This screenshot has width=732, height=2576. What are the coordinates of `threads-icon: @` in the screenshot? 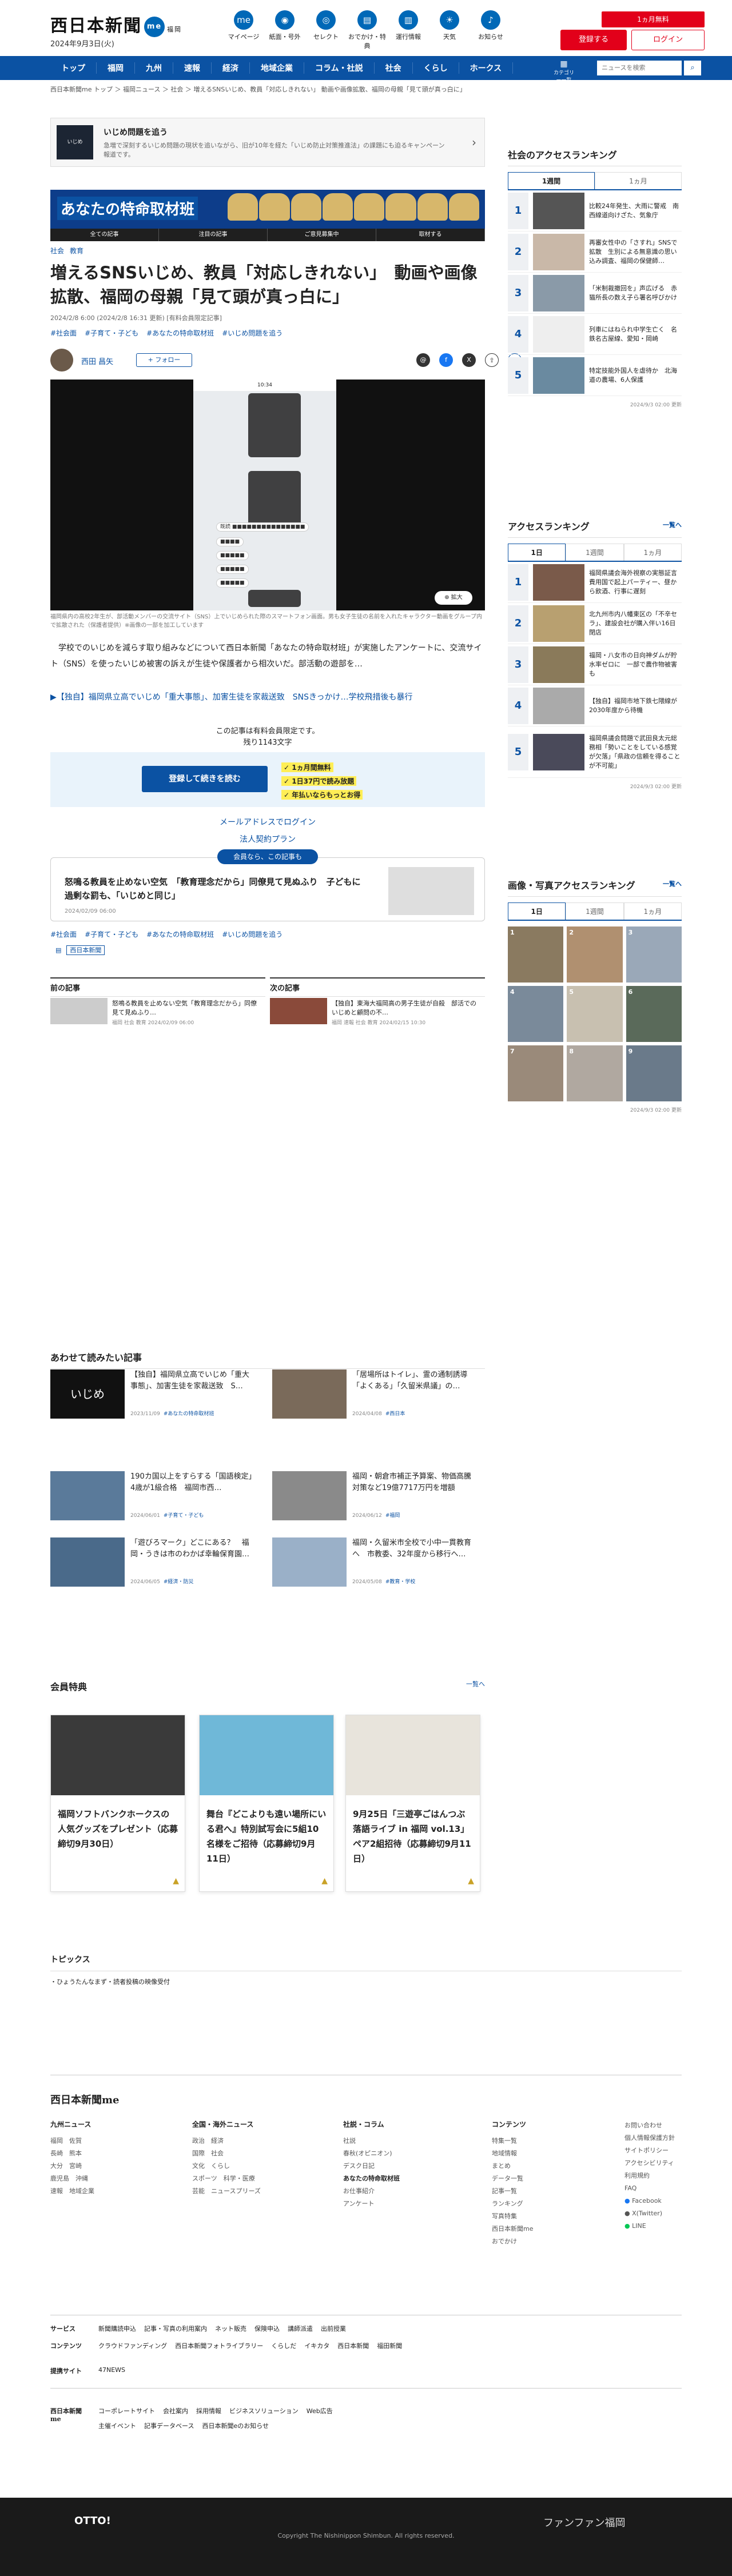 It's located at (423, 360).